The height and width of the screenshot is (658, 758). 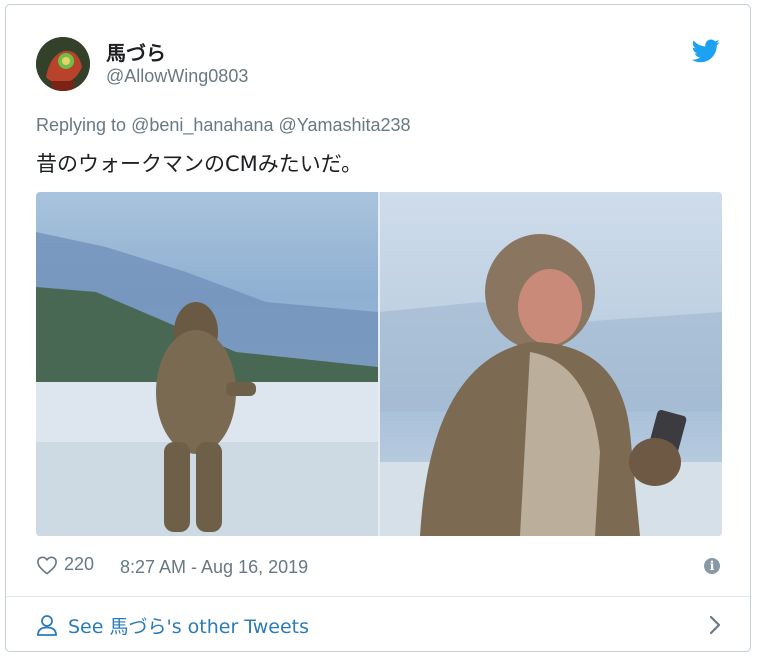 What do you see at coordinates (189, 626) in the screenshot?
I see `see-other-tweets-label: See 馬づら's other Tweets` at bounding box center [189, 626].